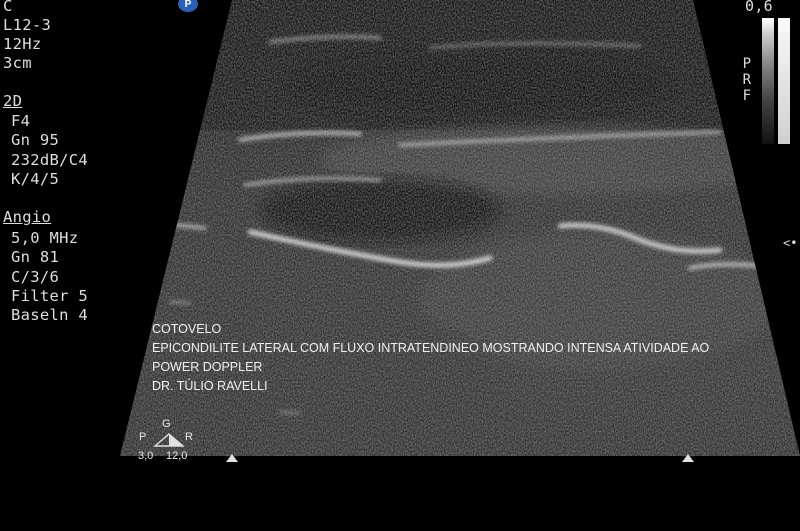 The image size is (800, 531). What do you see at coordinates (768, 81) in the screenshot?
I see `color-scale-bar` at bounding box center [768, 81].